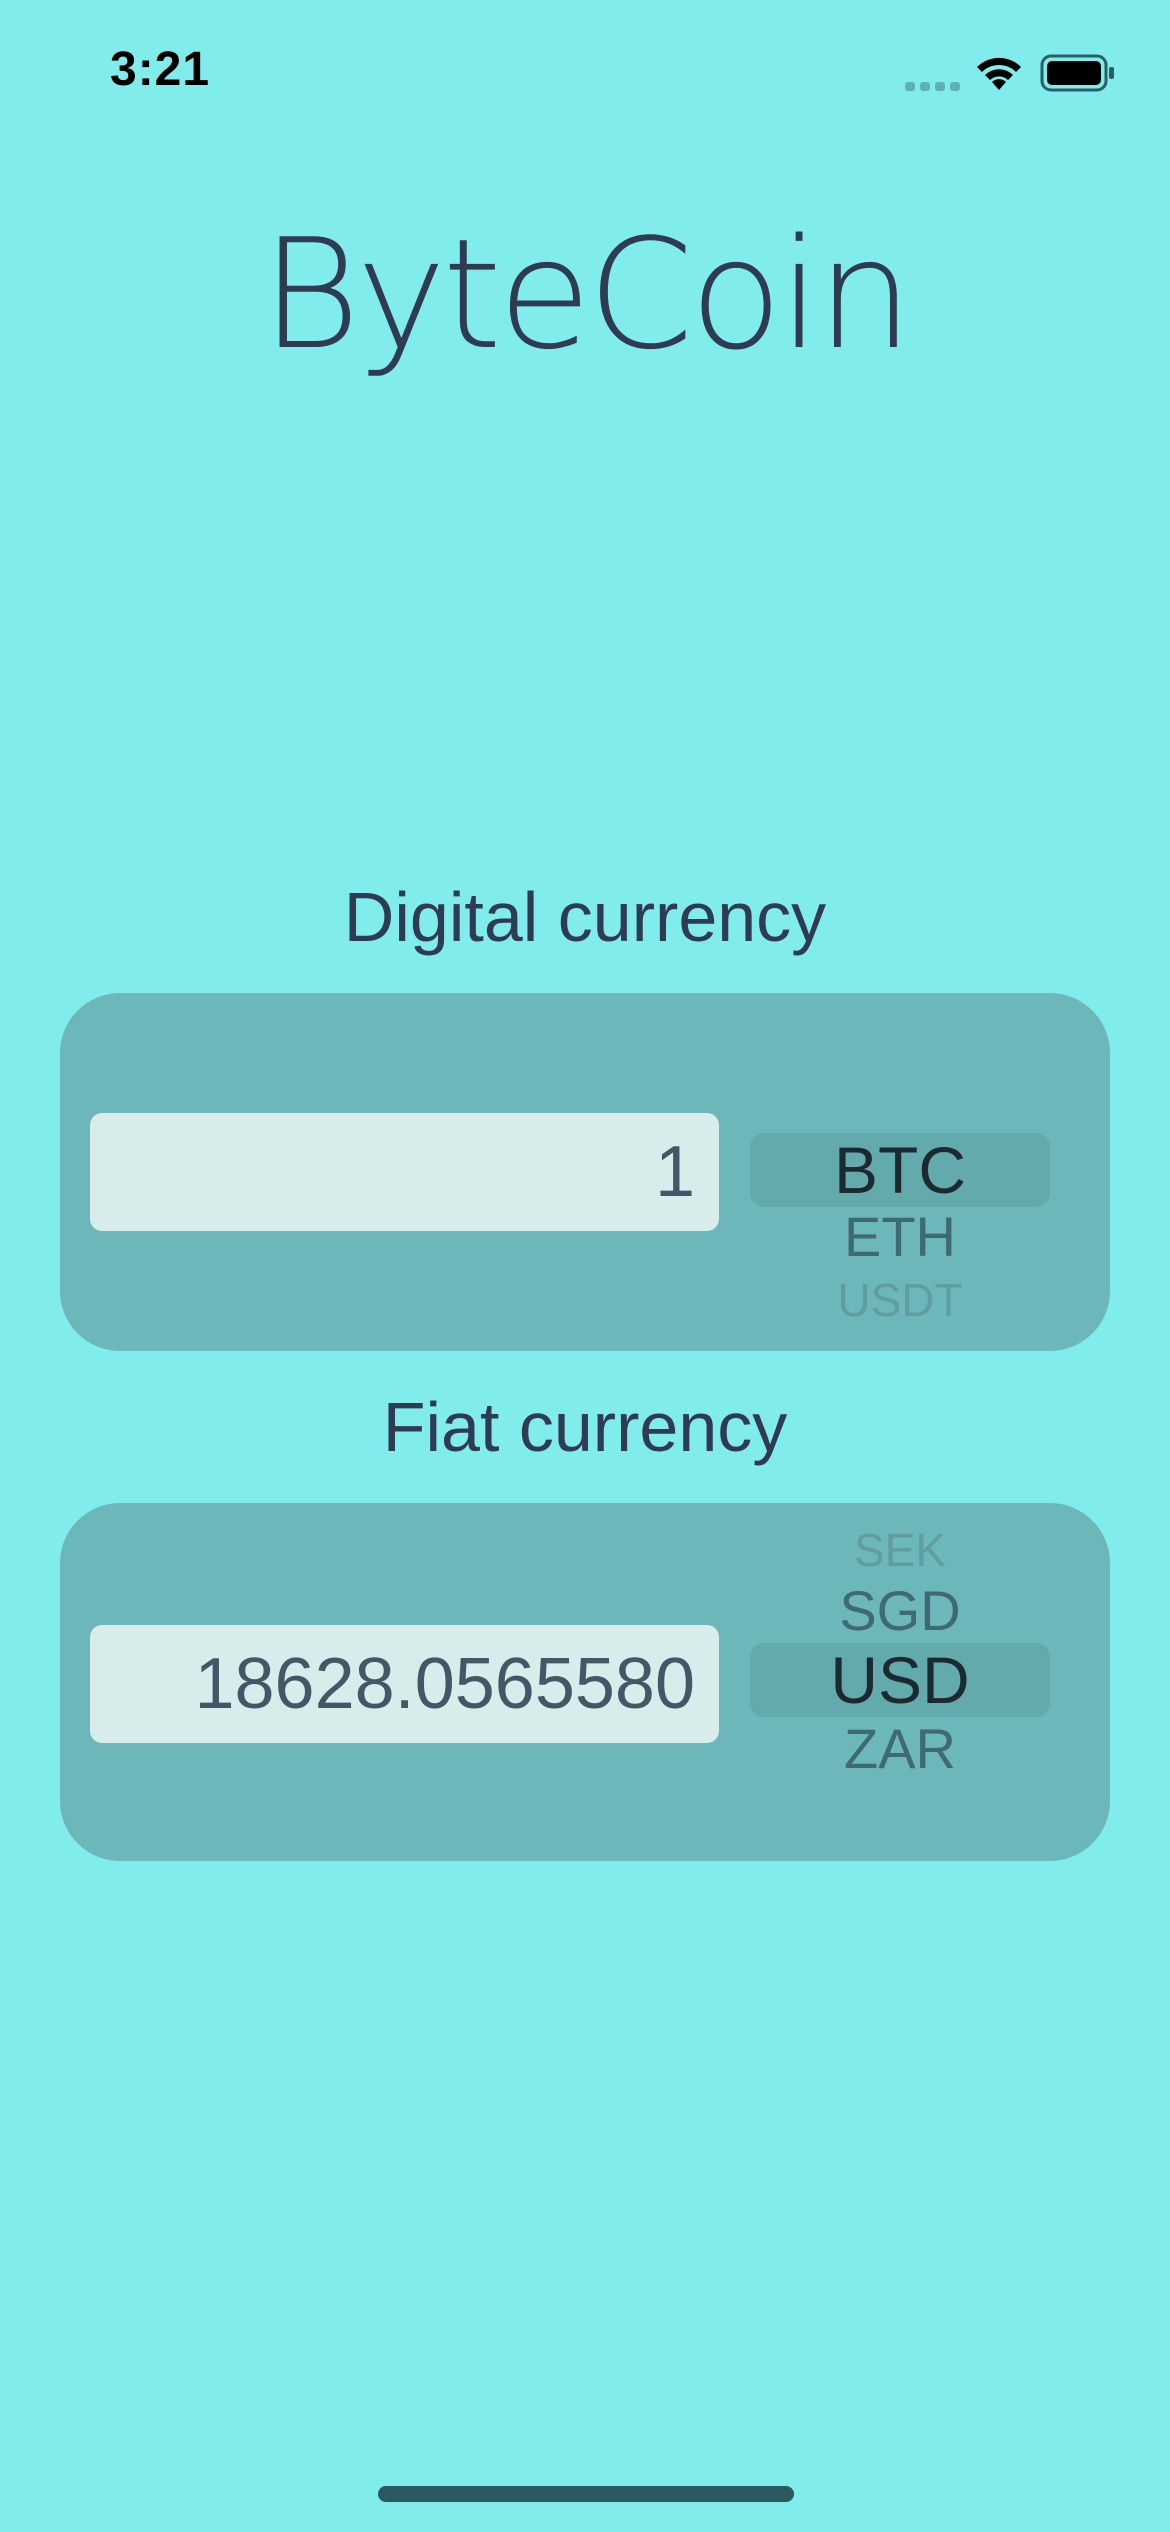 Image resolution: width=1170 pixels, height=2532 pixels. I want to click on digital-currency-panel: 1 BTC ETH USDT, so click(585, 1172).